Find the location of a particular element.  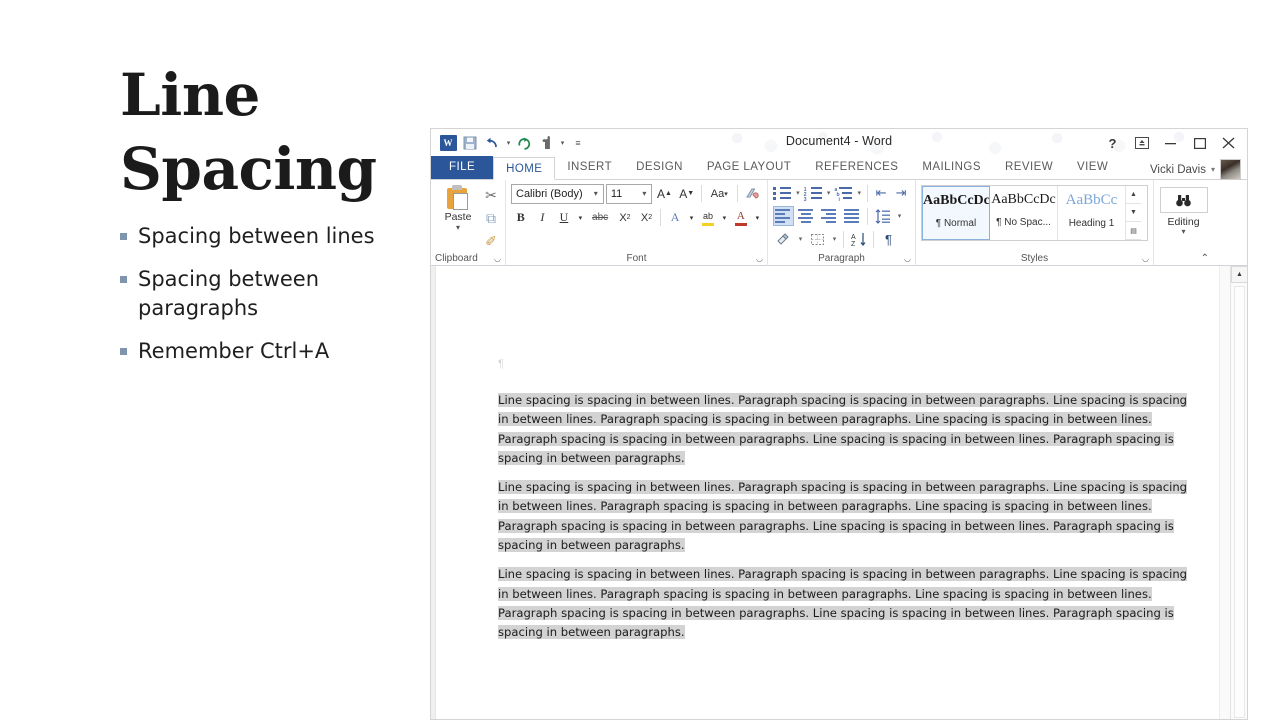

tab-home: HOME is located at coordinates (524, 168).